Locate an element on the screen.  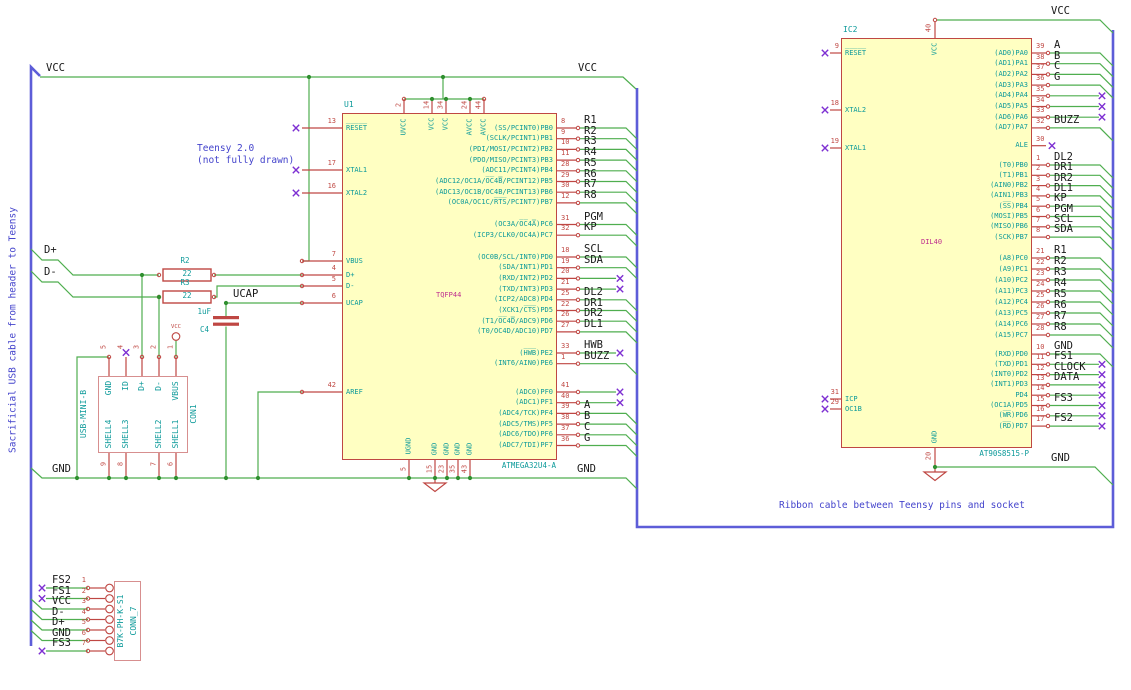
note-teensy-line1: Teensy 2.0 is located at coordinates (225, 149).